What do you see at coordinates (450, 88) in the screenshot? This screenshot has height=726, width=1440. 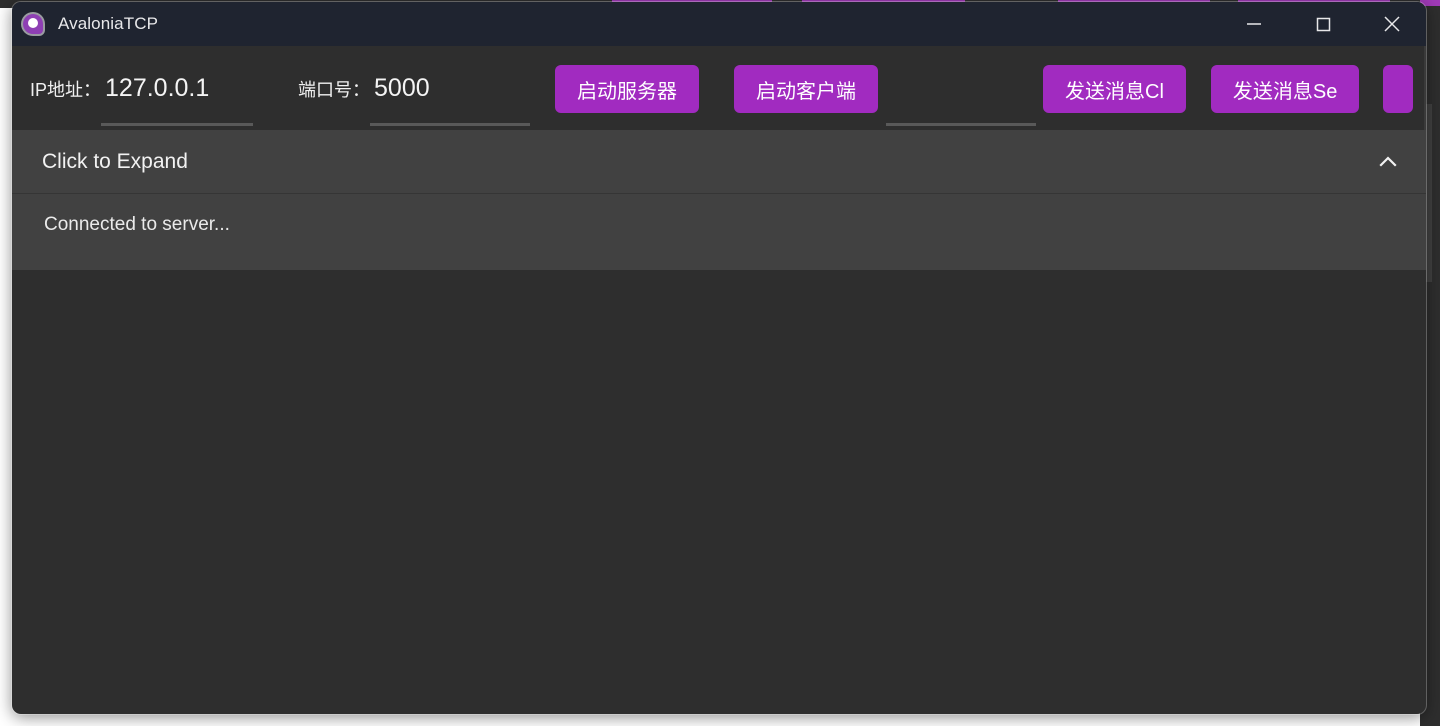 I see `port-input: 5000` at bounding box center [450, 88].